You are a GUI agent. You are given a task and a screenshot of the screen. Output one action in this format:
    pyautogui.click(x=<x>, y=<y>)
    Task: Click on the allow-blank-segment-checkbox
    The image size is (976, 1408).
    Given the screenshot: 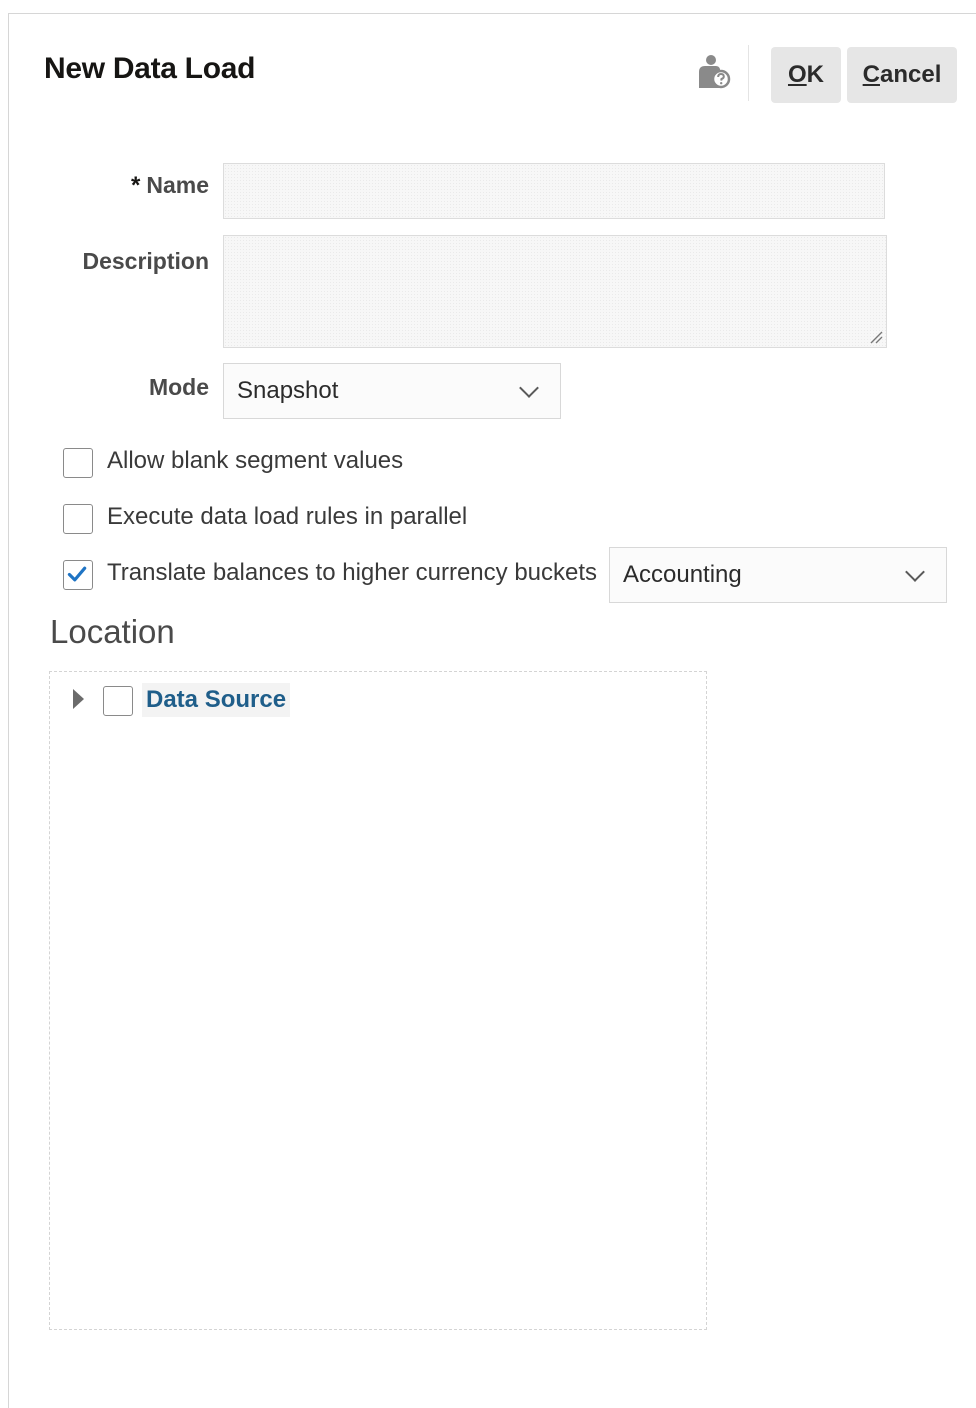 What is the action you would take?
    pyautogui.click(x=78, y=463)
    